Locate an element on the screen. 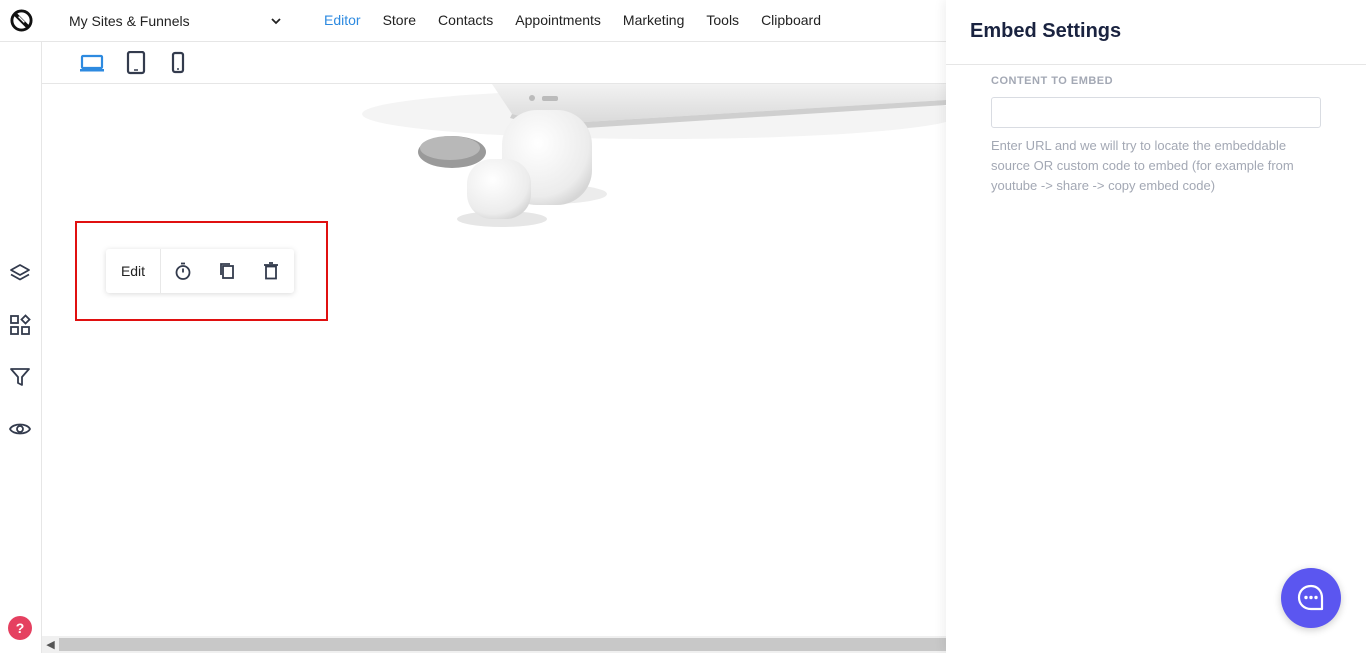 This screenshot has width=1366, height=653. horizontal-scrollbar: ◀ is located at coordinates (494, 644).